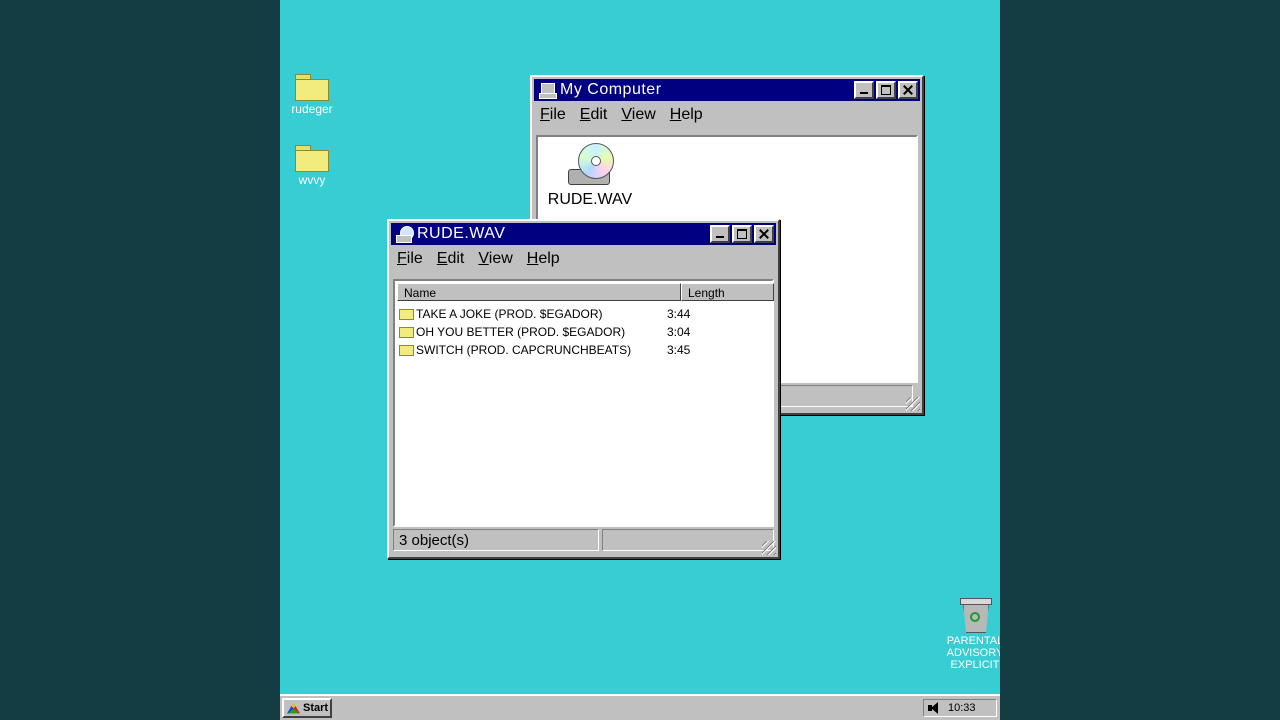 The width and height of the screenshot is (1280, 720). What do you see at coordinates (975, 665) in the screenshot?
I see `bin-label-line-3: EXPLICIT` at bounding box center [975, 665].